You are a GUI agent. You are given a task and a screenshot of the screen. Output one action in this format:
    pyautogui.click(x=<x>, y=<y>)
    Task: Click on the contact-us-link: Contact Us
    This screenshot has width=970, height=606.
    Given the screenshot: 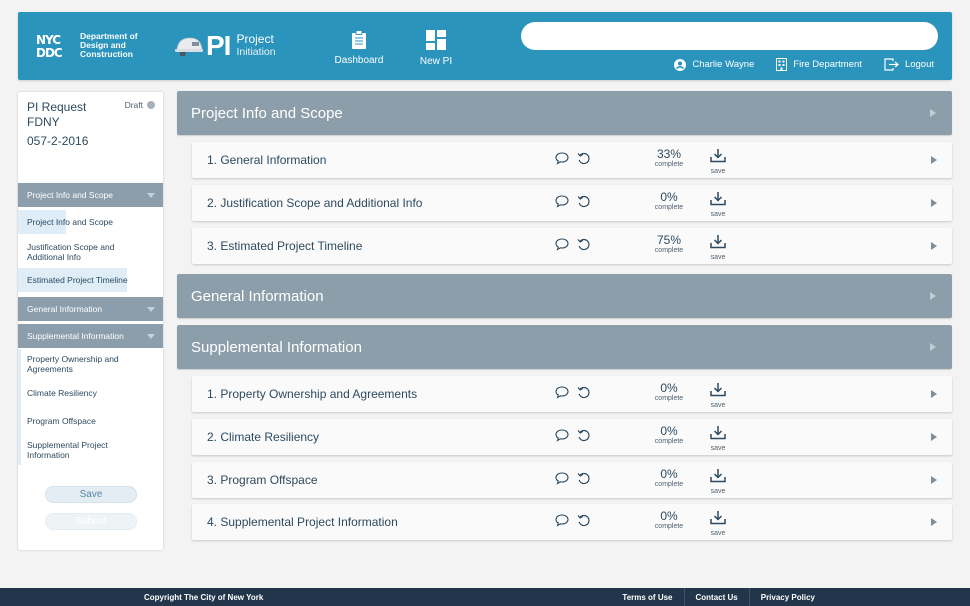 What is the action you would take?
    pyautogui.click(x=716, y=597)
    